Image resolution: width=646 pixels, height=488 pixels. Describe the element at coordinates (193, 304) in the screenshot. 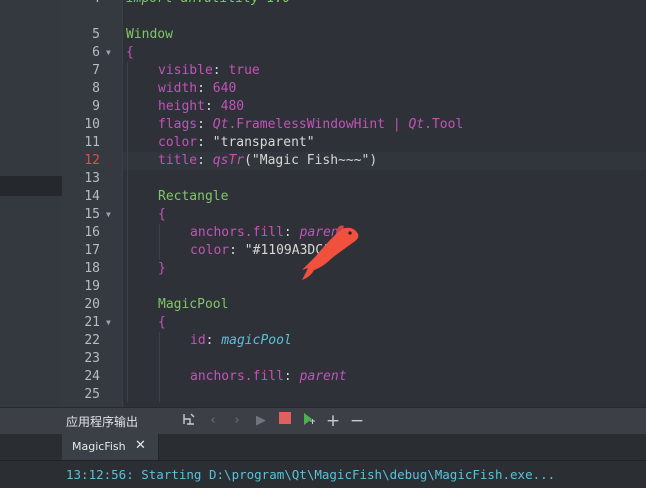

I see `code-line-20: MagicPool` at that location.